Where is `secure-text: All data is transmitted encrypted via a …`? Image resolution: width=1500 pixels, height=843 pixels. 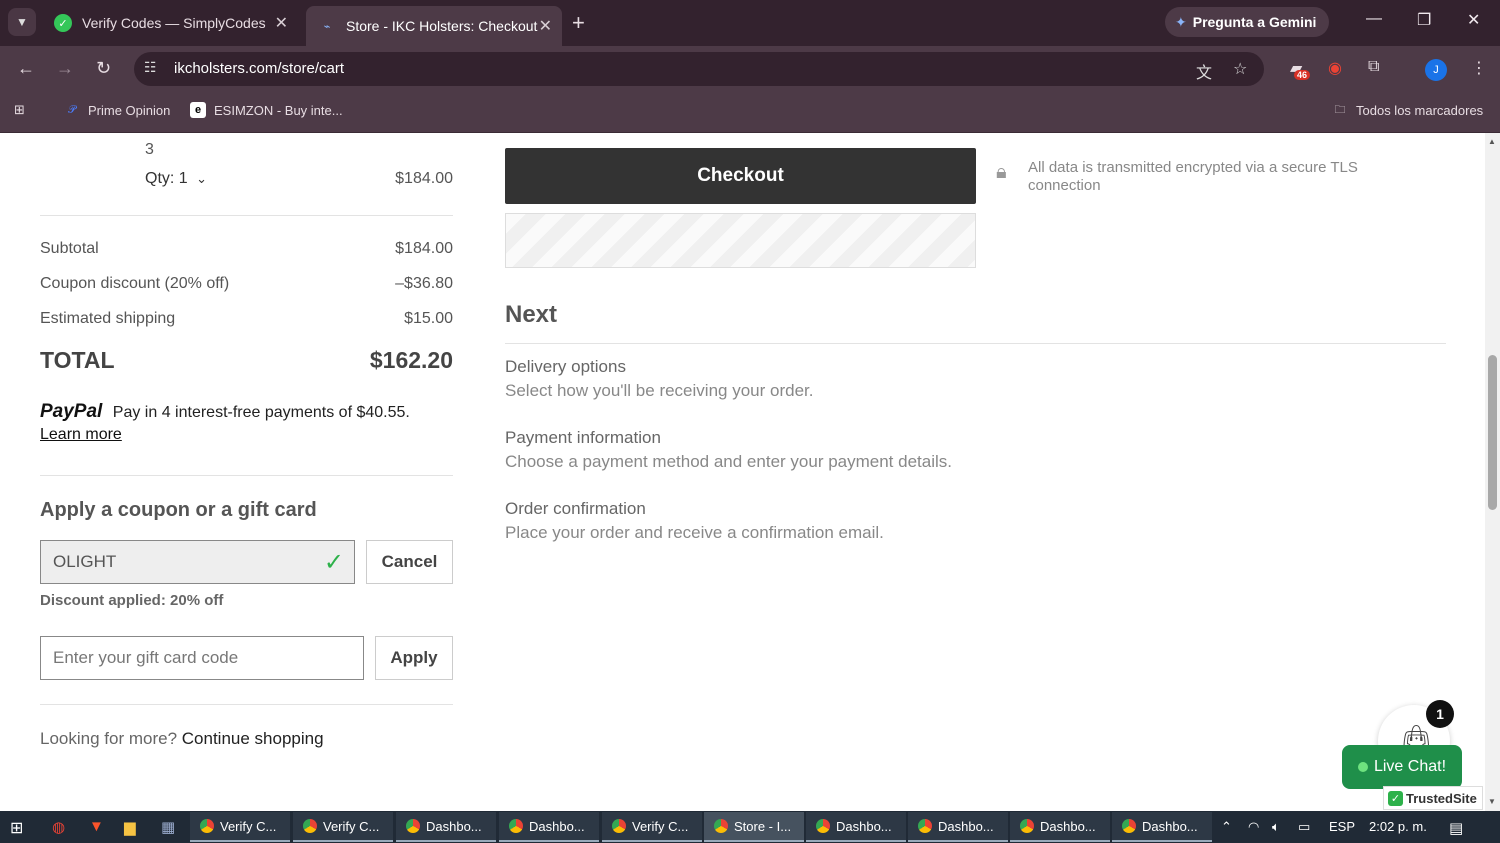 secure-text: All data is transmitted encrypted via a … is located at coordinates (1193, 176).